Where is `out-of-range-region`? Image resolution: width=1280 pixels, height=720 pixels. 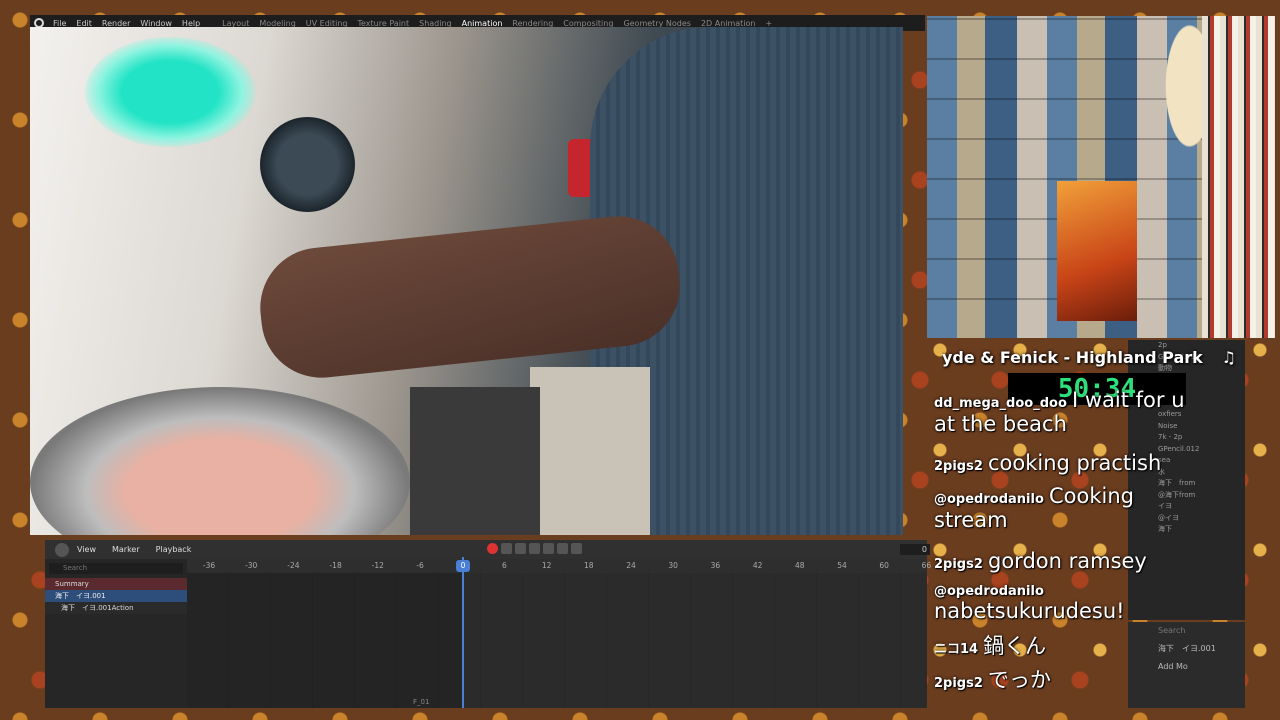
out-of-range-region is located at coordinates (324, 640).